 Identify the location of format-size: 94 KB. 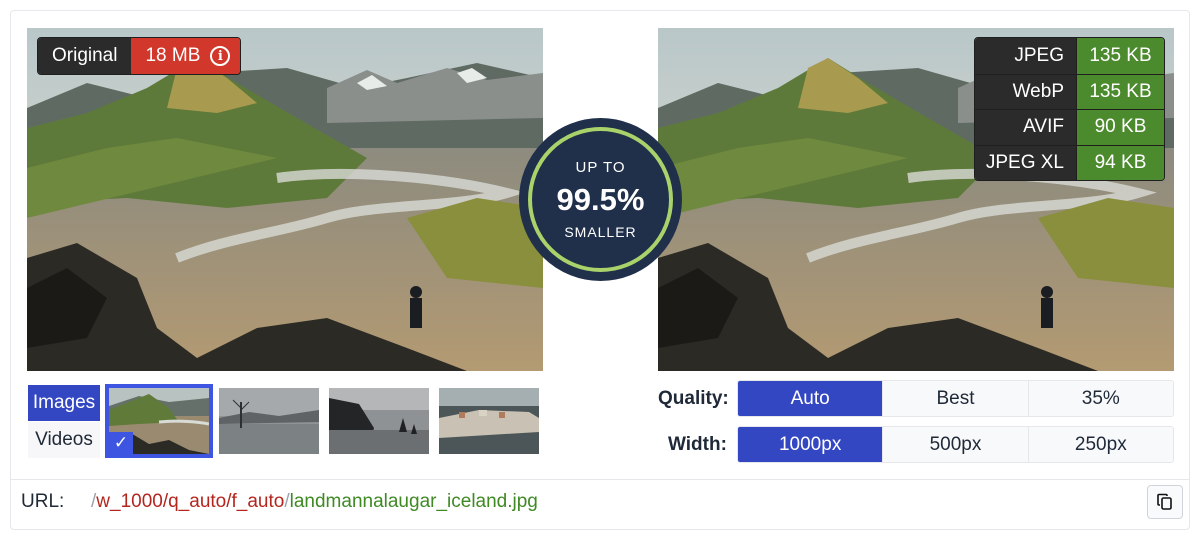
(1120, 162).